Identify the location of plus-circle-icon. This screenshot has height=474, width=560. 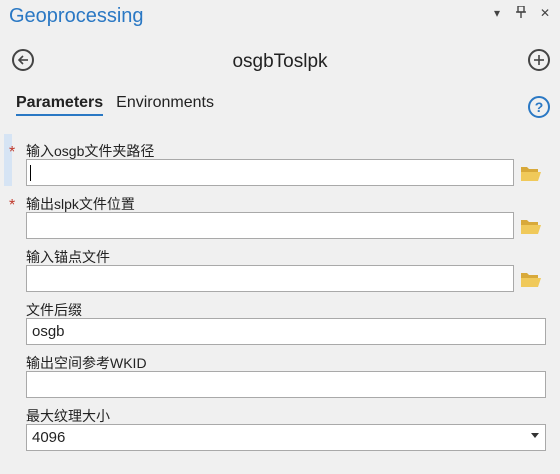
(539, 60).